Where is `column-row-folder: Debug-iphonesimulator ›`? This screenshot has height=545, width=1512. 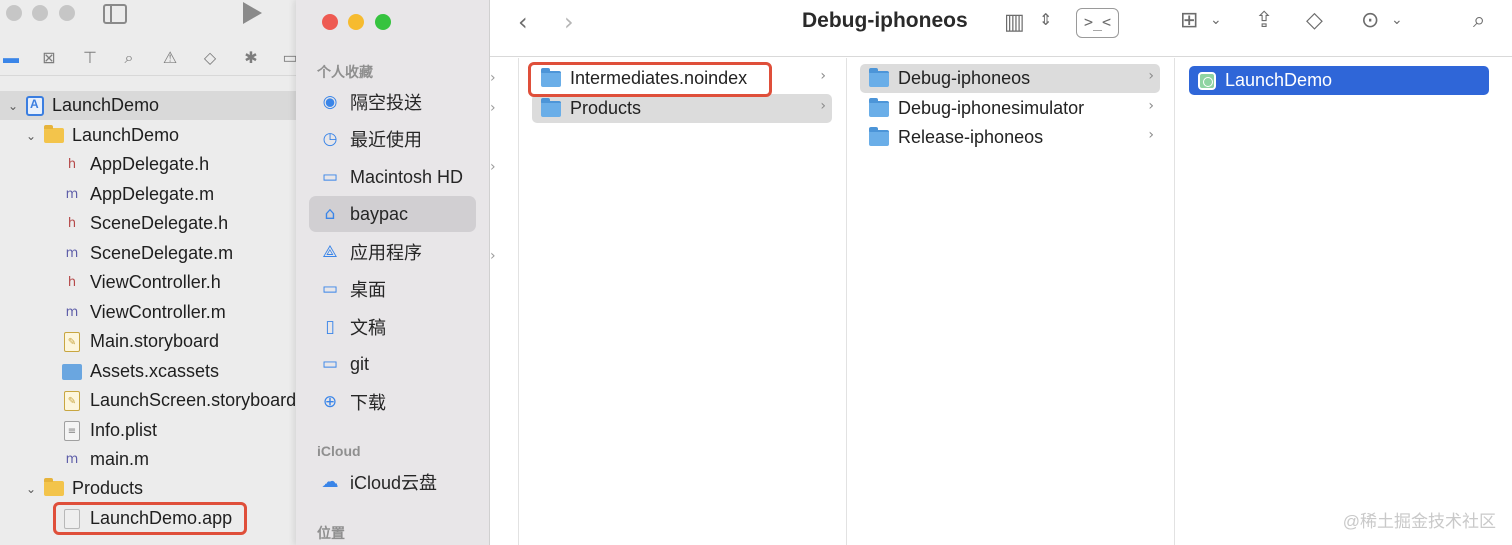
column-row-folder: Debug-iphonesimulator › is located at coordinates (1010, 108).